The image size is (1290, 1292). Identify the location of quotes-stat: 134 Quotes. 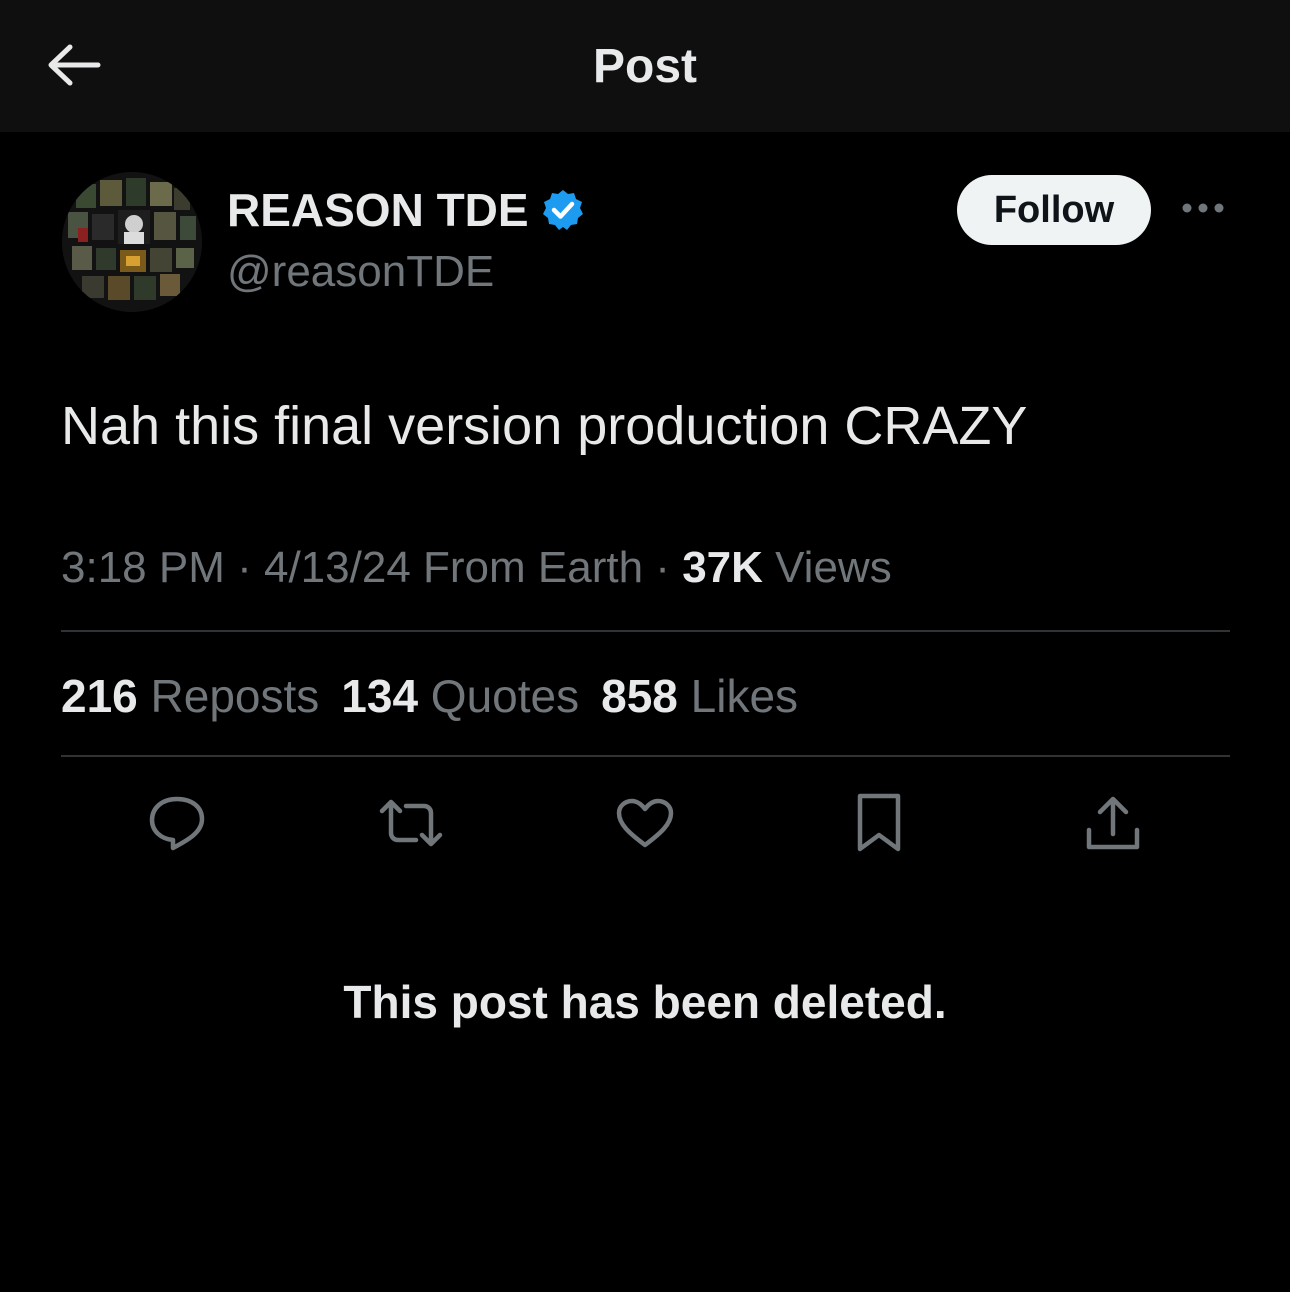
(460, 696).